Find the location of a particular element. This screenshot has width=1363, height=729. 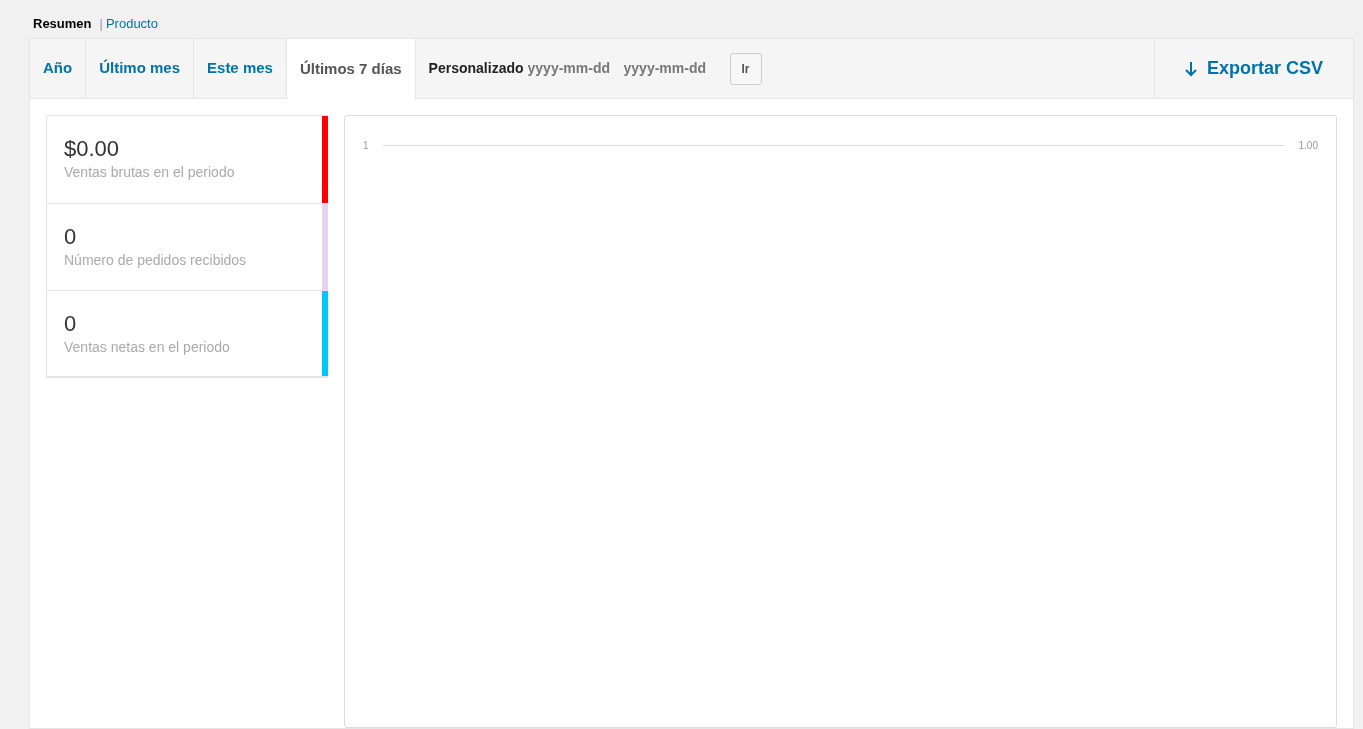

axis-label: 1 is located at coordinates (366, 146).